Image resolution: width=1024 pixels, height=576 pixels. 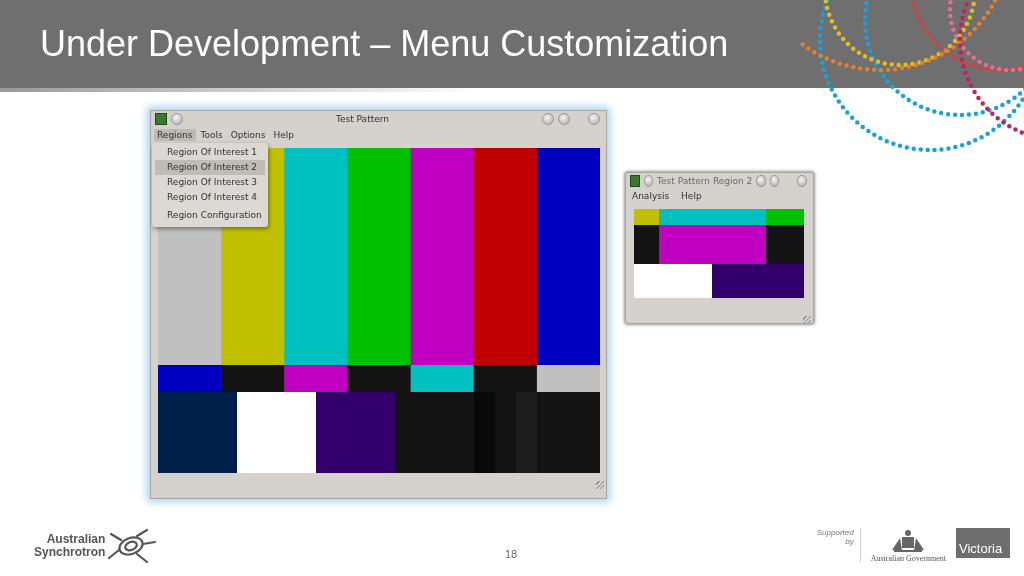 I want to click on menu-option: Region Of Interest 2, so click(x=210, y=167).